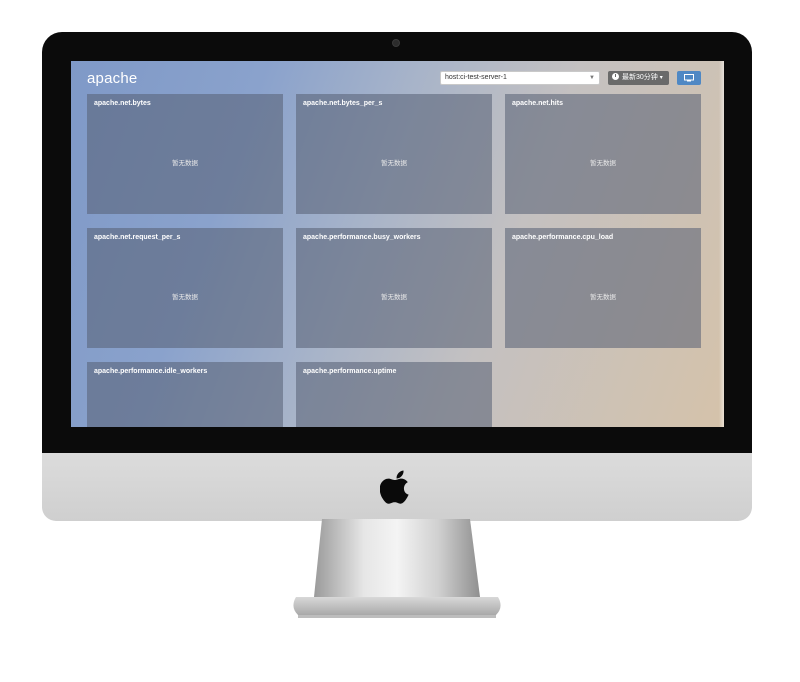 The width and height of the screenshot is (800, 682). Describe the element at coordinates (185, 394) in the screenshot. I see `metric-panel: apache.performance.idle_workers` at that location.